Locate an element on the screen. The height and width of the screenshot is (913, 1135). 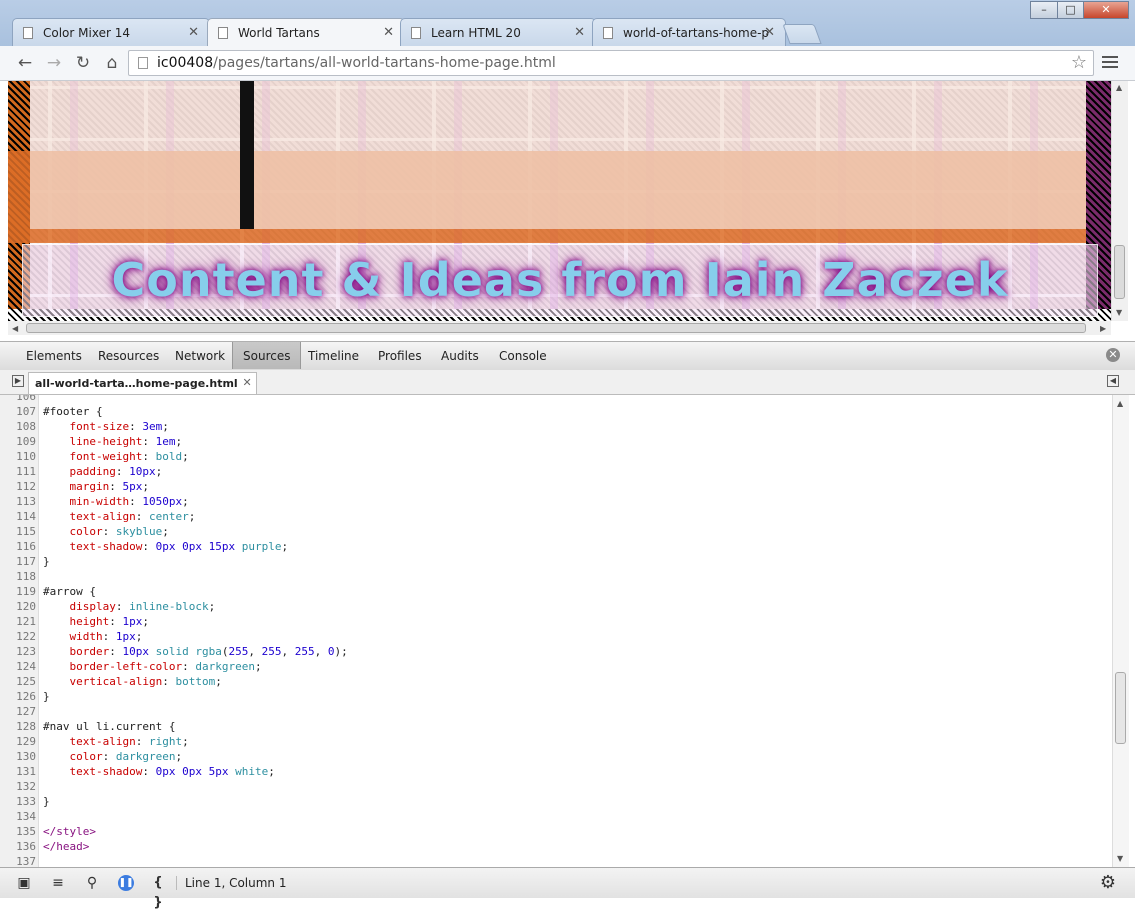
tab-audits: Audits is located at coordinates (460, 356).